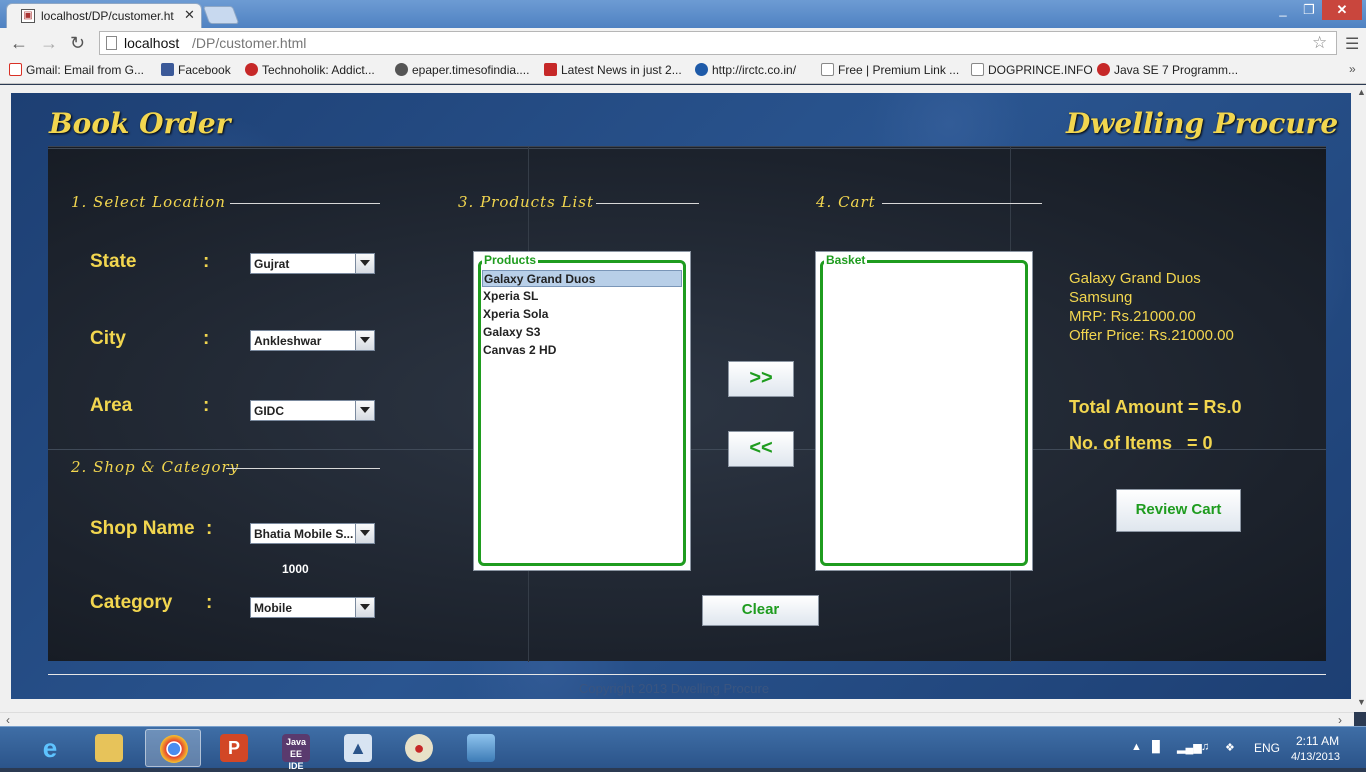  I want to click on add-to-cart-button: >>, so click(761, 379).